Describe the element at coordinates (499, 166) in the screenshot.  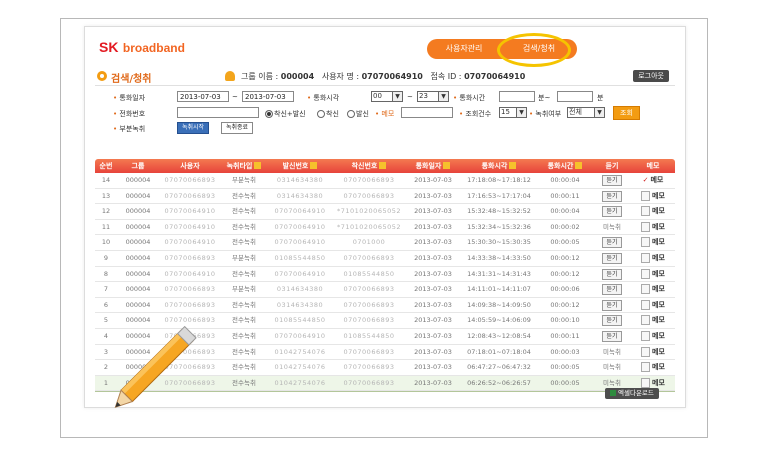
I see `col-time: 통화시각` at that location.